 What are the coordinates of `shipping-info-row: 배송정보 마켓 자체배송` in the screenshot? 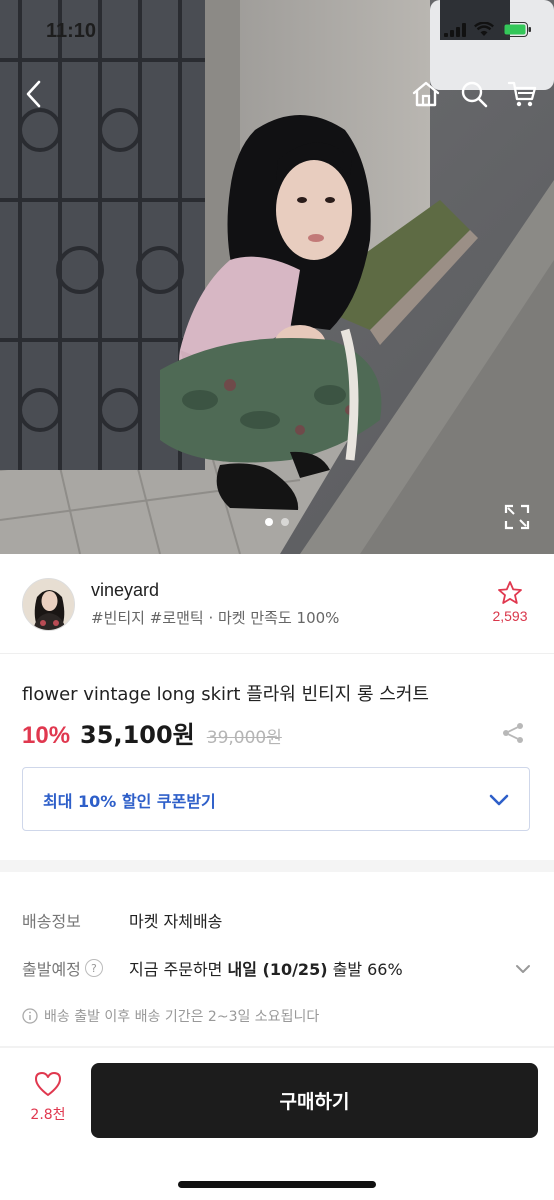 It's located at (277, 920).